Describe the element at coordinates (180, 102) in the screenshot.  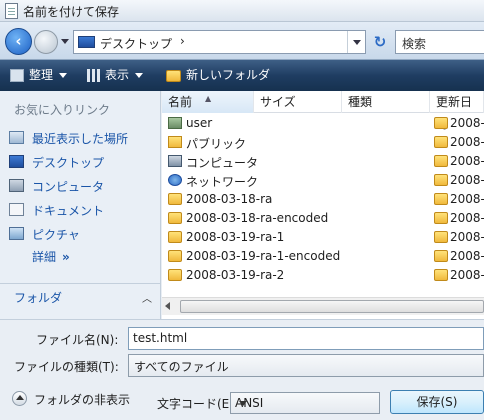
I see `column-header-label: 名前` at that location.